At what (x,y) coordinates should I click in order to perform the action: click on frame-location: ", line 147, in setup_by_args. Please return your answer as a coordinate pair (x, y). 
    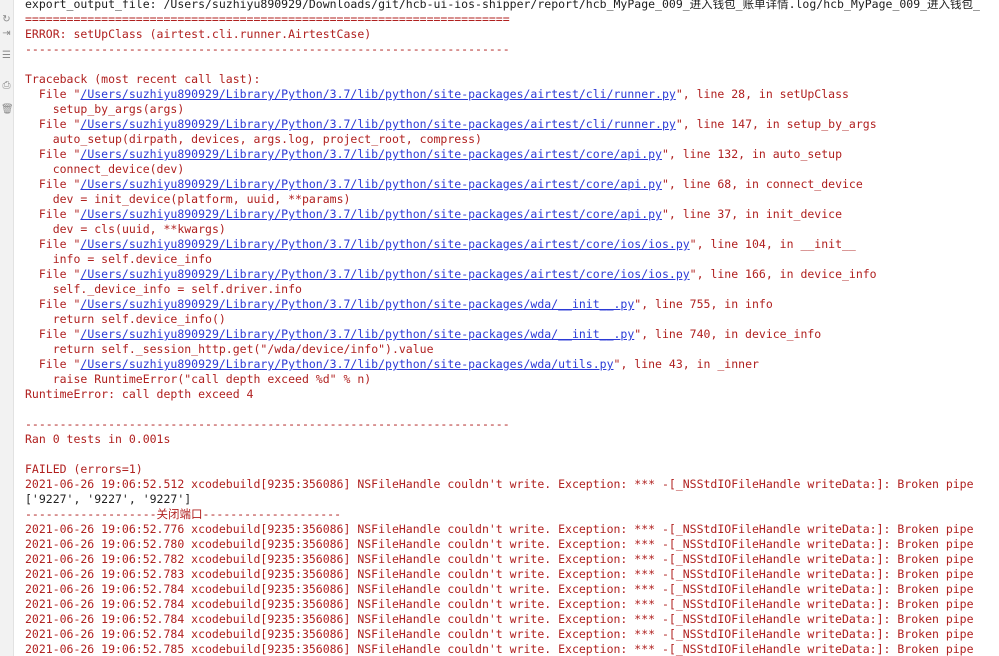
    Looking at the image, I should click on (776, 124).